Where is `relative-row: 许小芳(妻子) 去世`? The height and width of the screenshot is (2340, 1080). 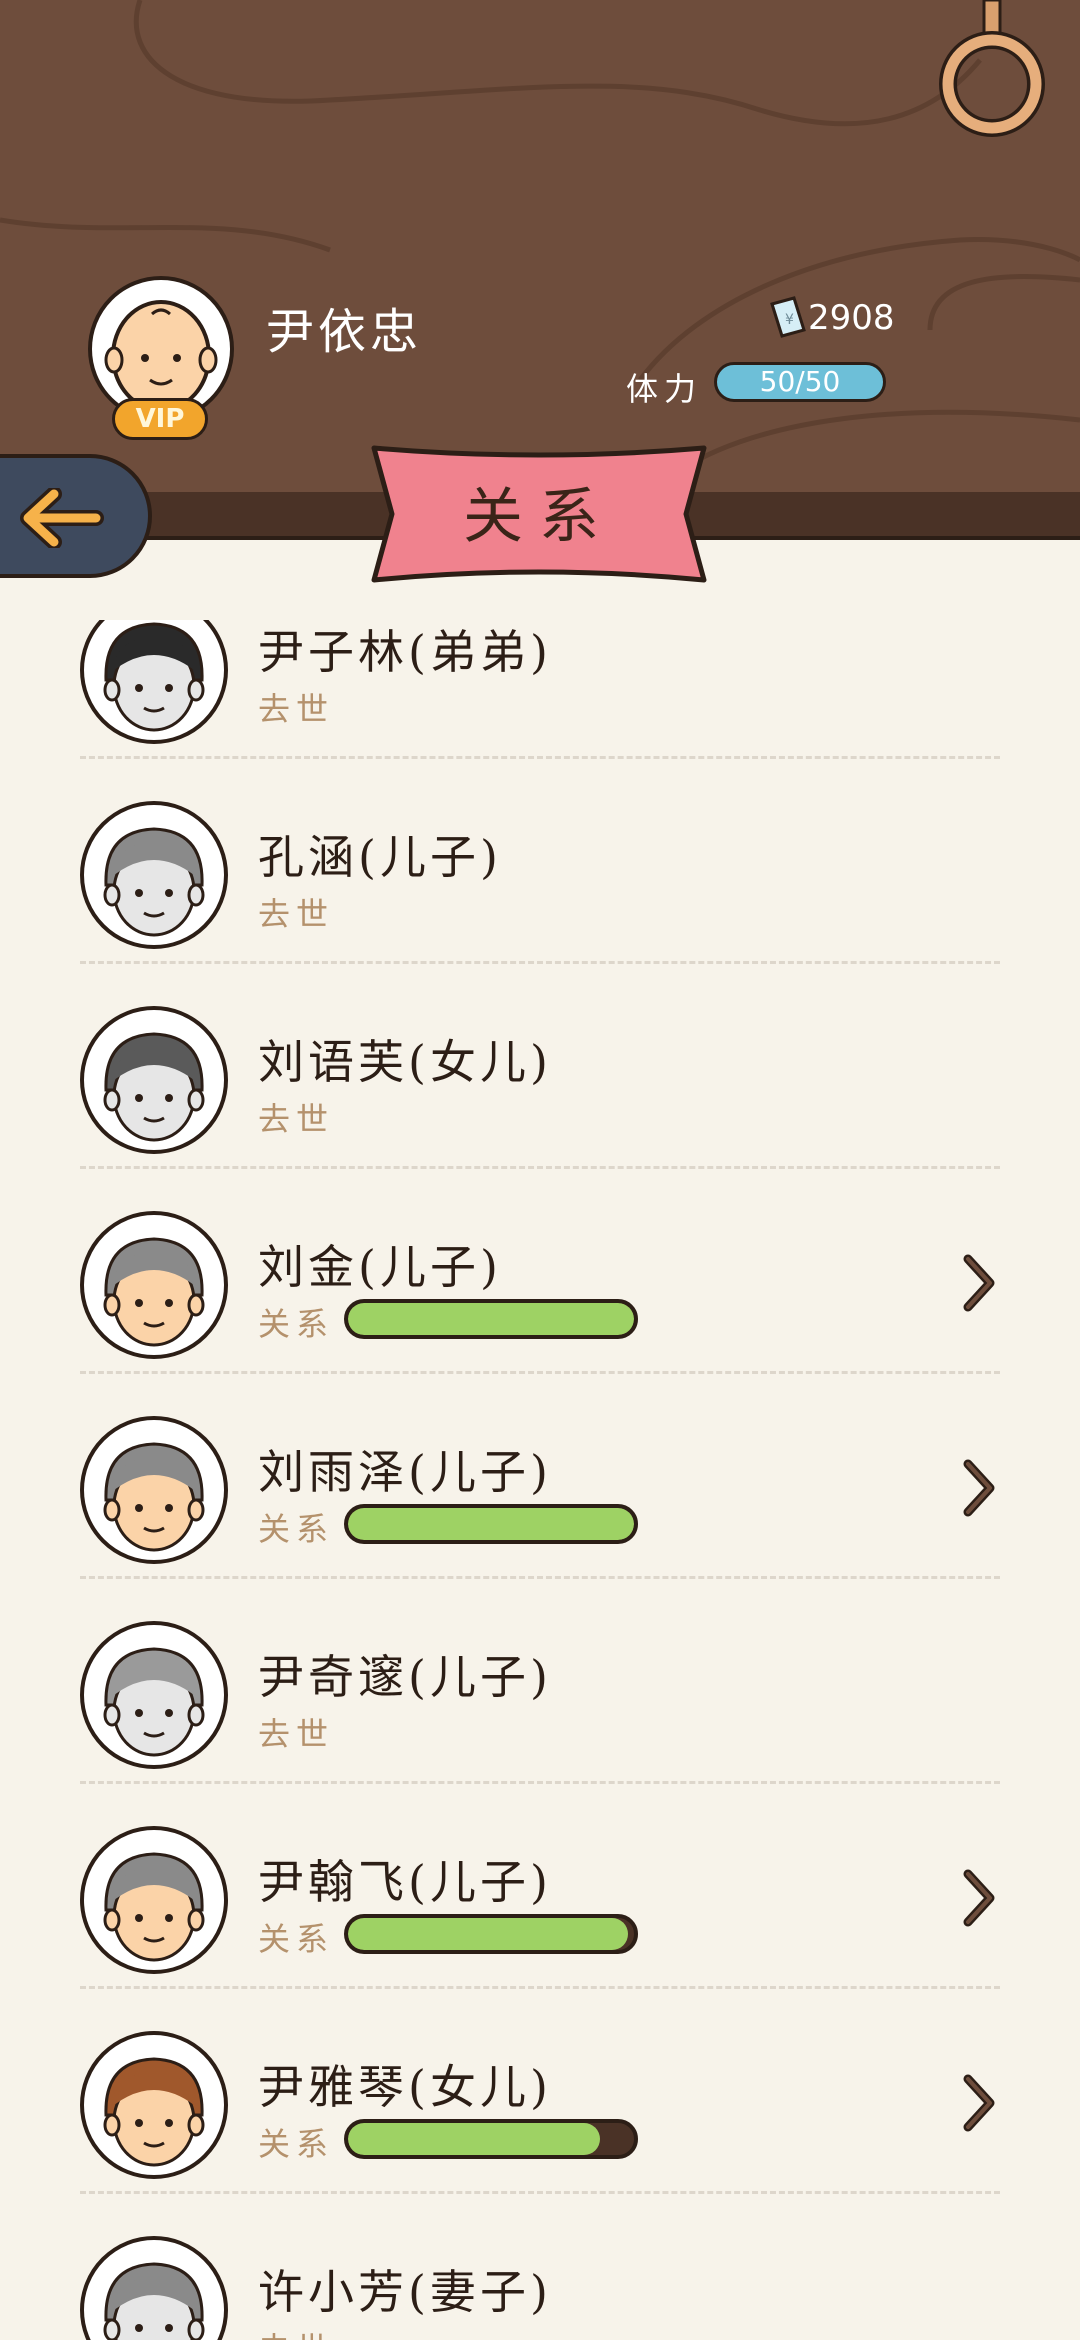 relative-row: 许小芳(妻子) 去世 is located at coordinates (540, 2267).